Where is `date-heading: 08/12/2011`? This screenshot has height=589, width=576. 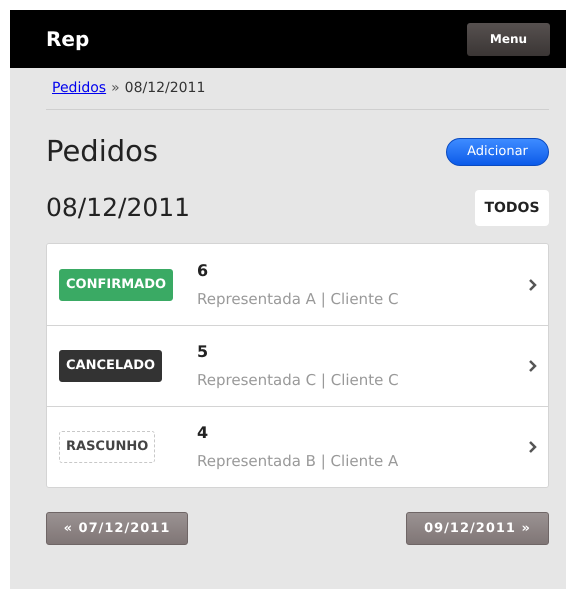 date-heading: 08/12/2011 is located at coordinates (118, 208).